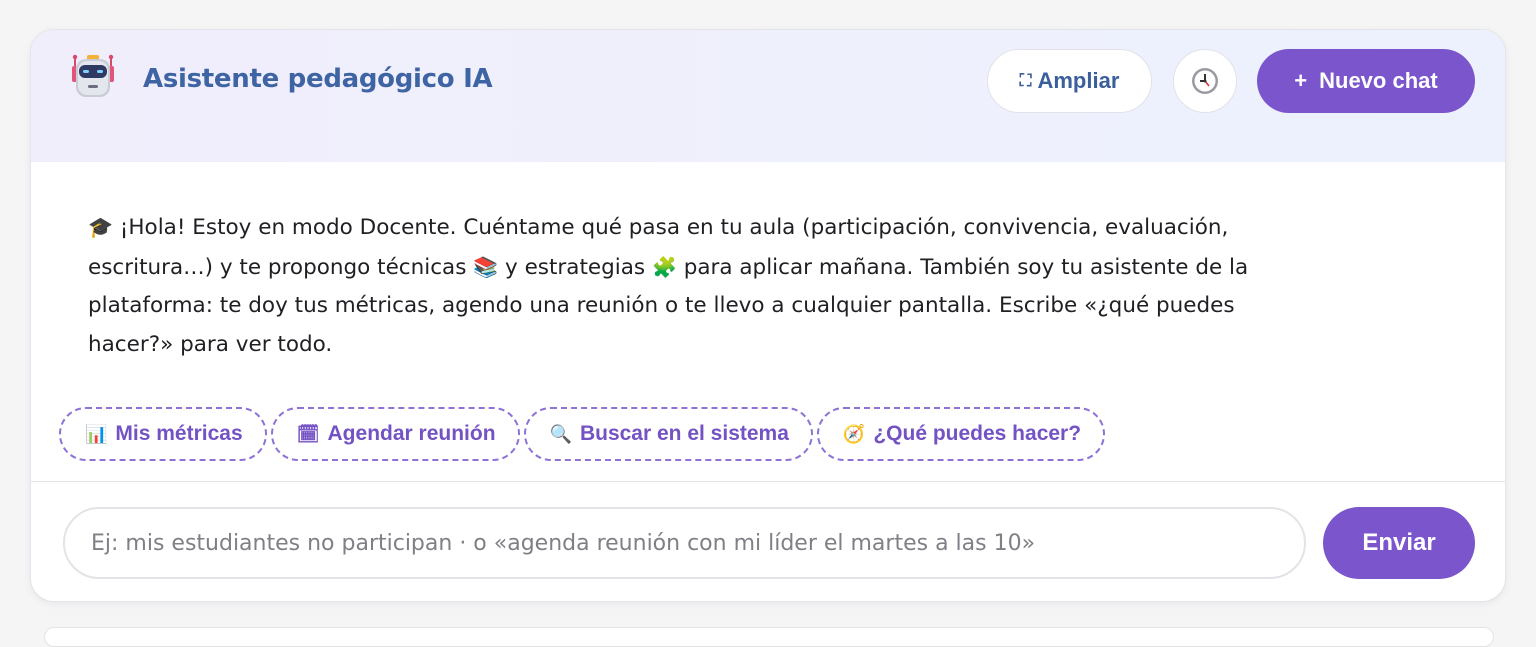 Image resolution: width=1536 pixels, height=647 pixels. I want to click on chip-label: Mis métricas, so click(179, 433).